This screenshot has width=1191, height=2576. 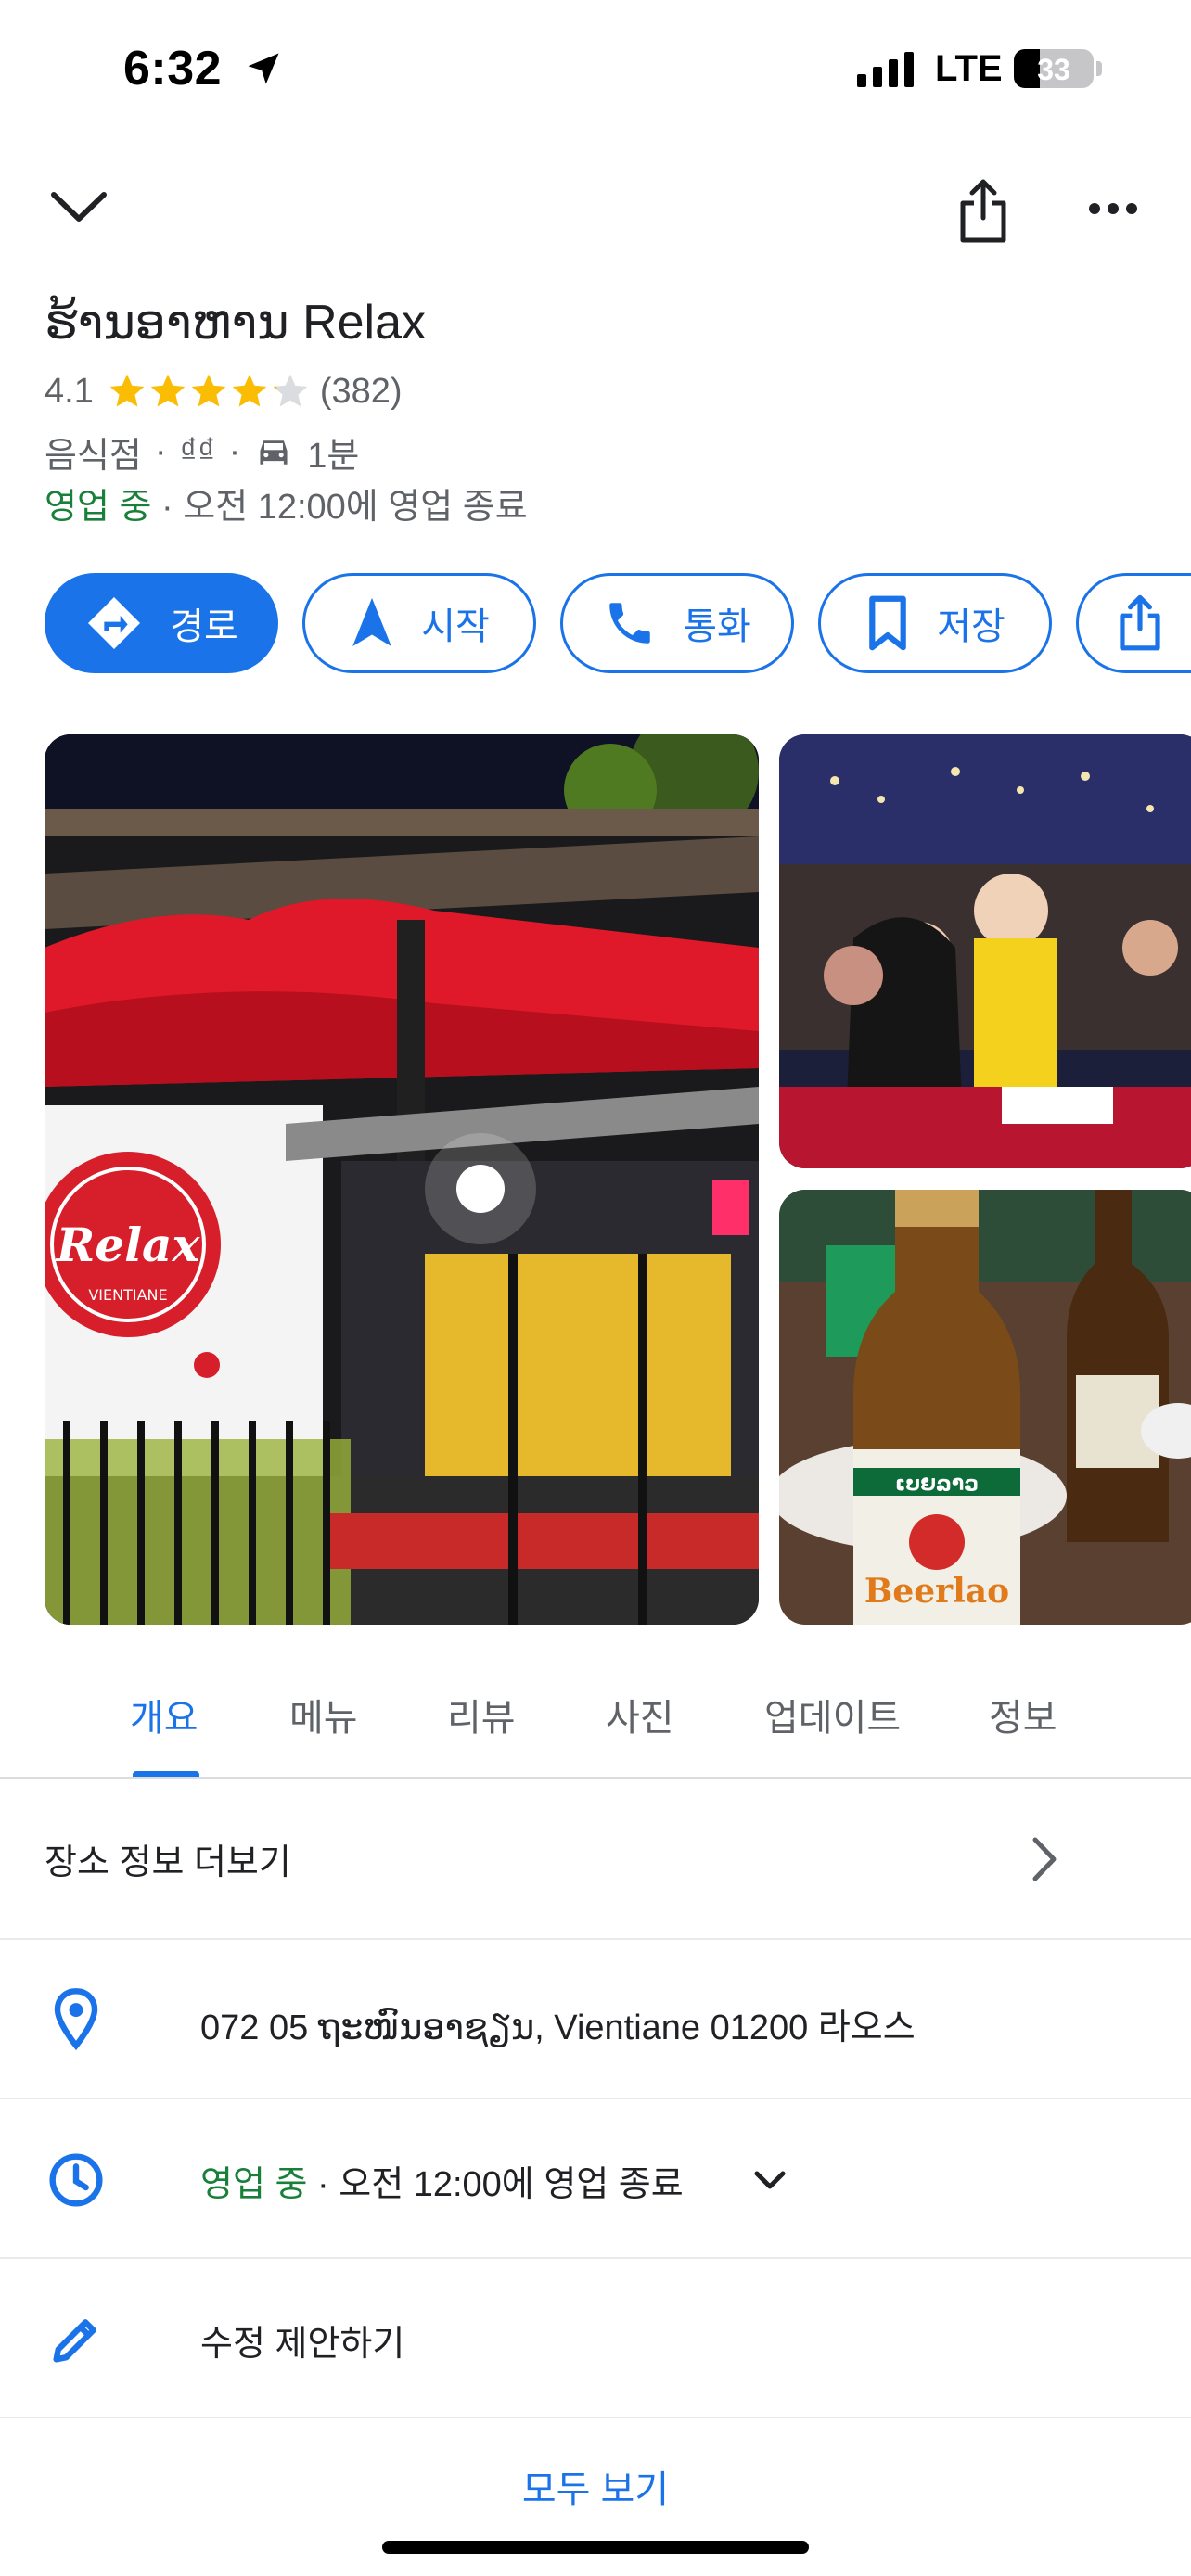 I want to click on meta-row: 음식점 · ₫₫ · 1분, so click(x=202, y=452).